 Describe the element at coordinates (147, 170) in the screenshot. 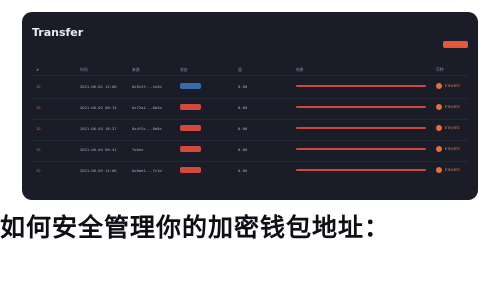

I see `row-source: 0x8ae1...7c1d` at that location.